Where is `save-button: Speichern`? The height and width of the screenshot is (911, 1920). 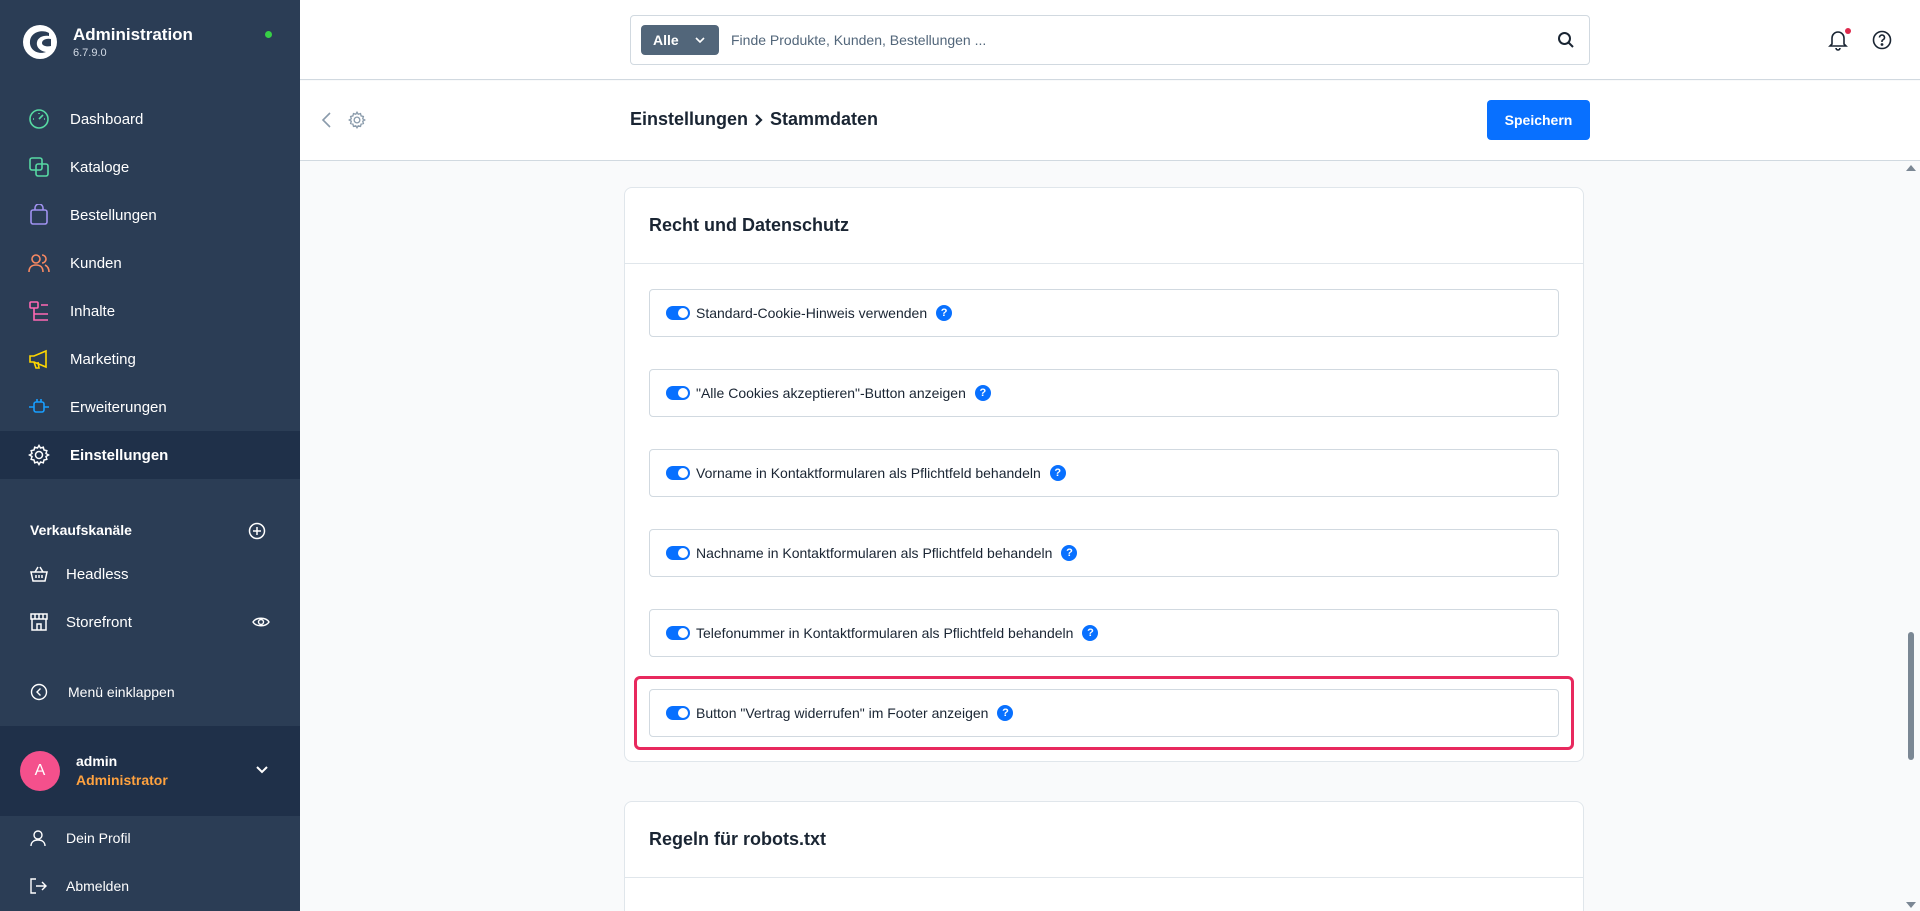 save-button: Speichern is located at coordinates (1538, 120).